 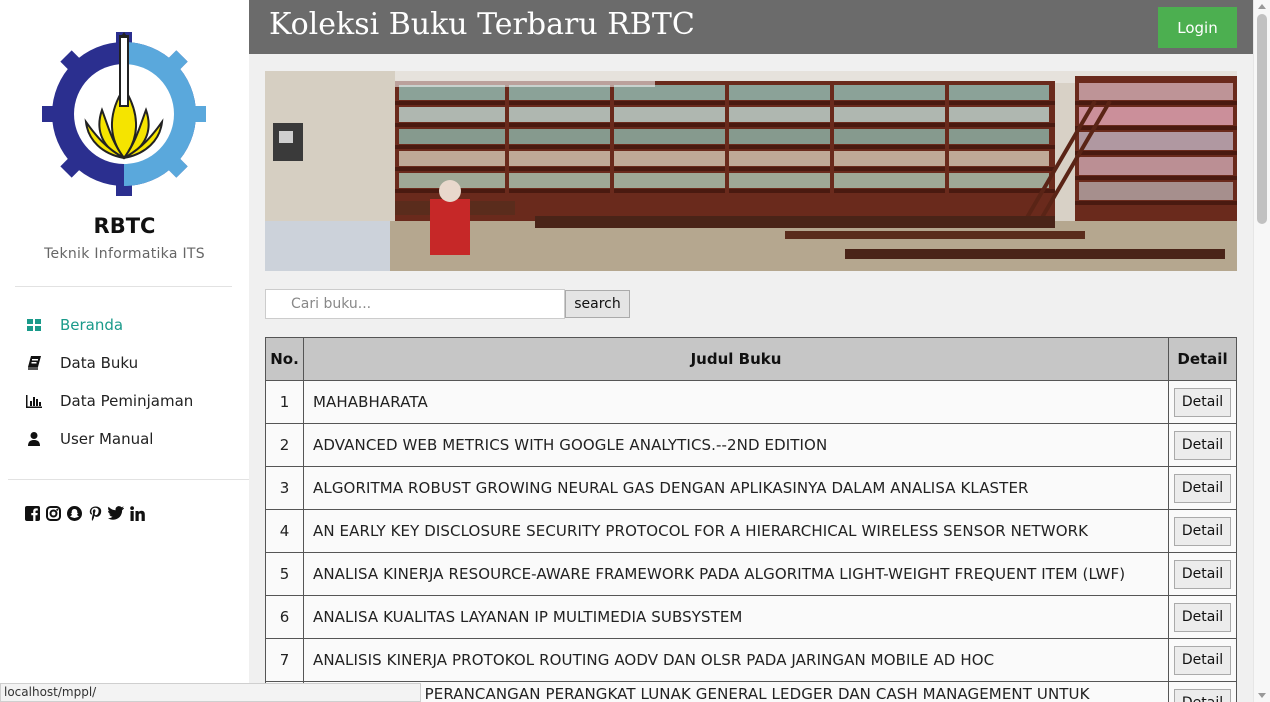 What do you see at coordinates (137, 513) in the screenshot?
I see `linkedin-icon` at bounding box center [137, 513].